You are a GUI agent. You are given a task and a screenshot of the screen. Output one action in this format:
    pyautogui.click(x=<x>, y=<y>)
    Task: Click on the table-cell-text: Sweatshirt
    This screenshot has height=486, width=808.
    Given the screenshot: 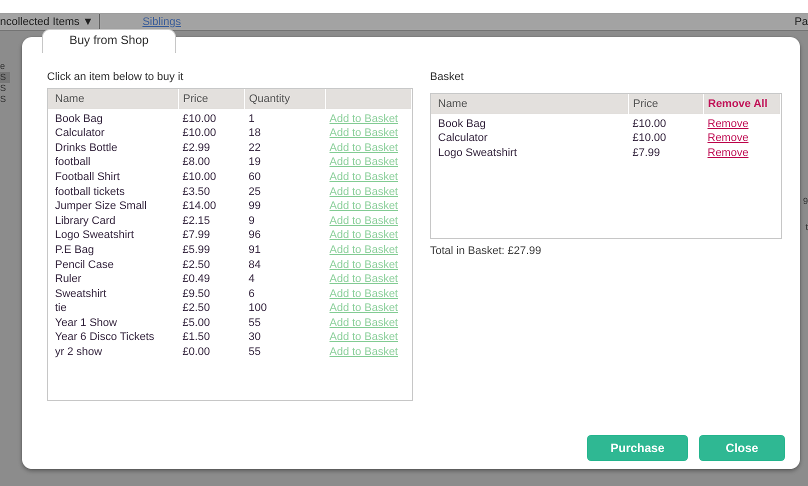 What is the action you would take?
    pyautogui.click(x=81, y=294)
    